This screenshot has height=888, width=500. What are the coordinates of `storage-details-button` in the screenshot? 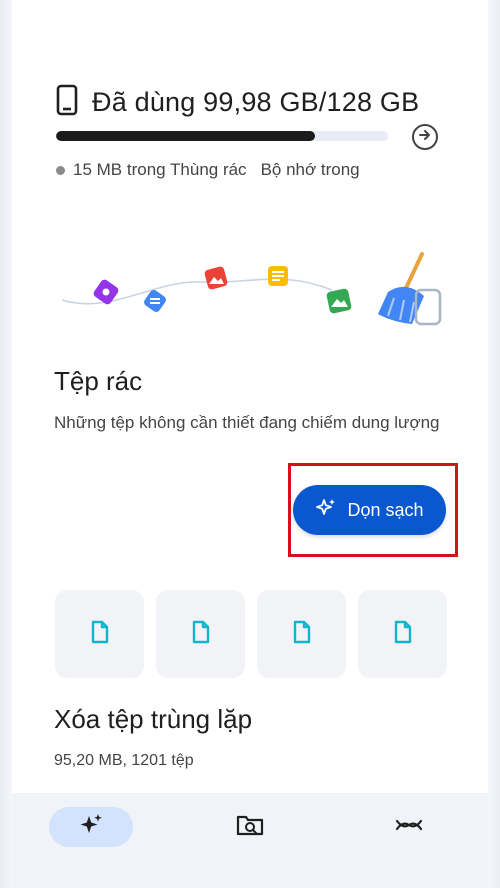 It's located at (425, 137).